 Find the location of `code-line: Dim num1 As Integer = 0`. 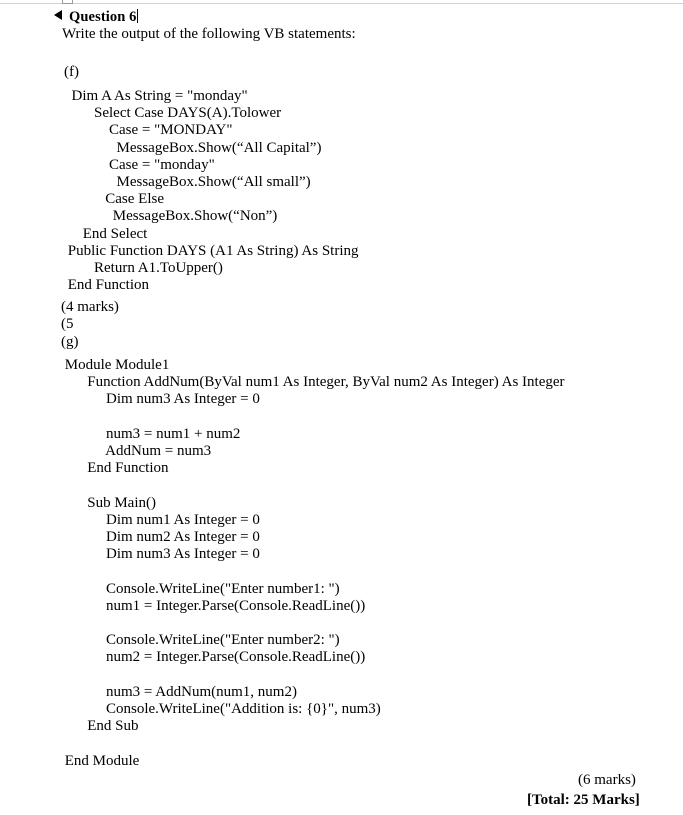

code-line: Dim num1 As Integer = 0 is located at coordinates (160, 519).